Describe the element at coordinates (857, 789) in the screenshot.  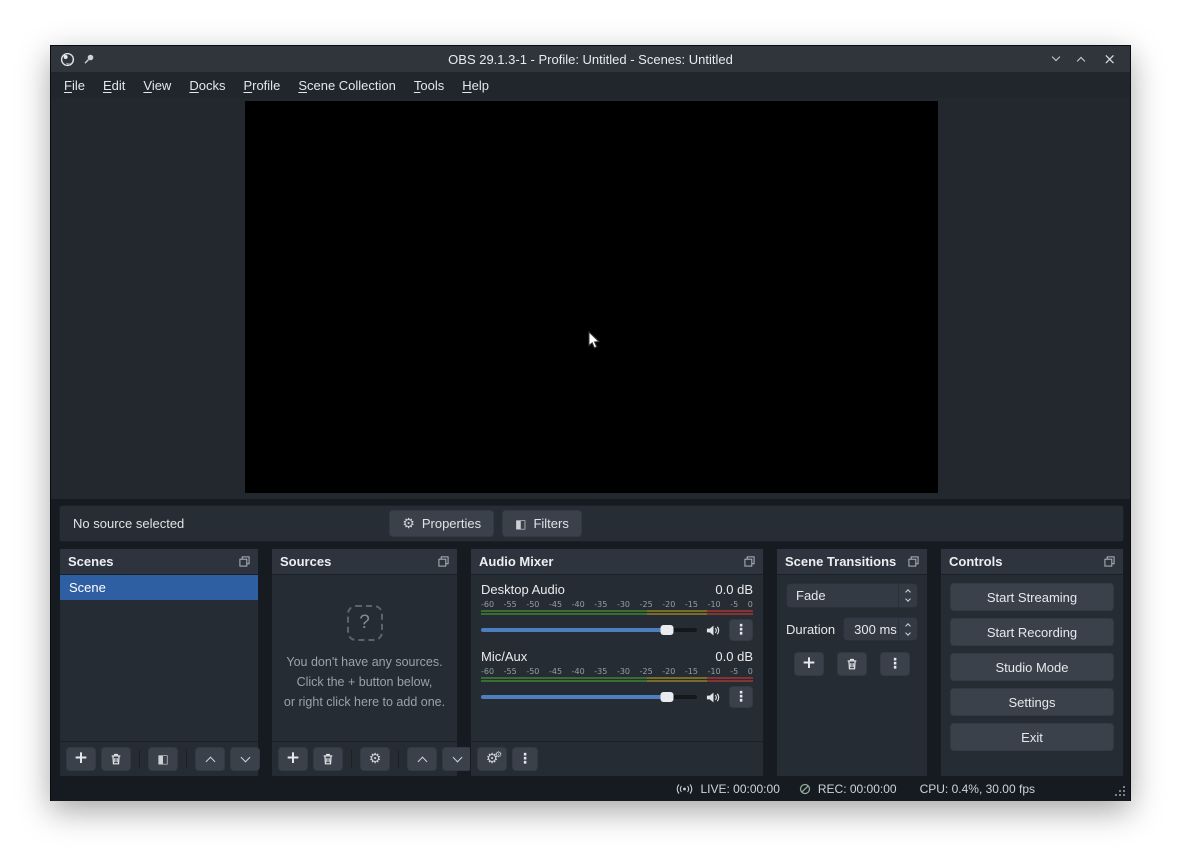
I see `rec-time: REC: 00:00:00` at that location.